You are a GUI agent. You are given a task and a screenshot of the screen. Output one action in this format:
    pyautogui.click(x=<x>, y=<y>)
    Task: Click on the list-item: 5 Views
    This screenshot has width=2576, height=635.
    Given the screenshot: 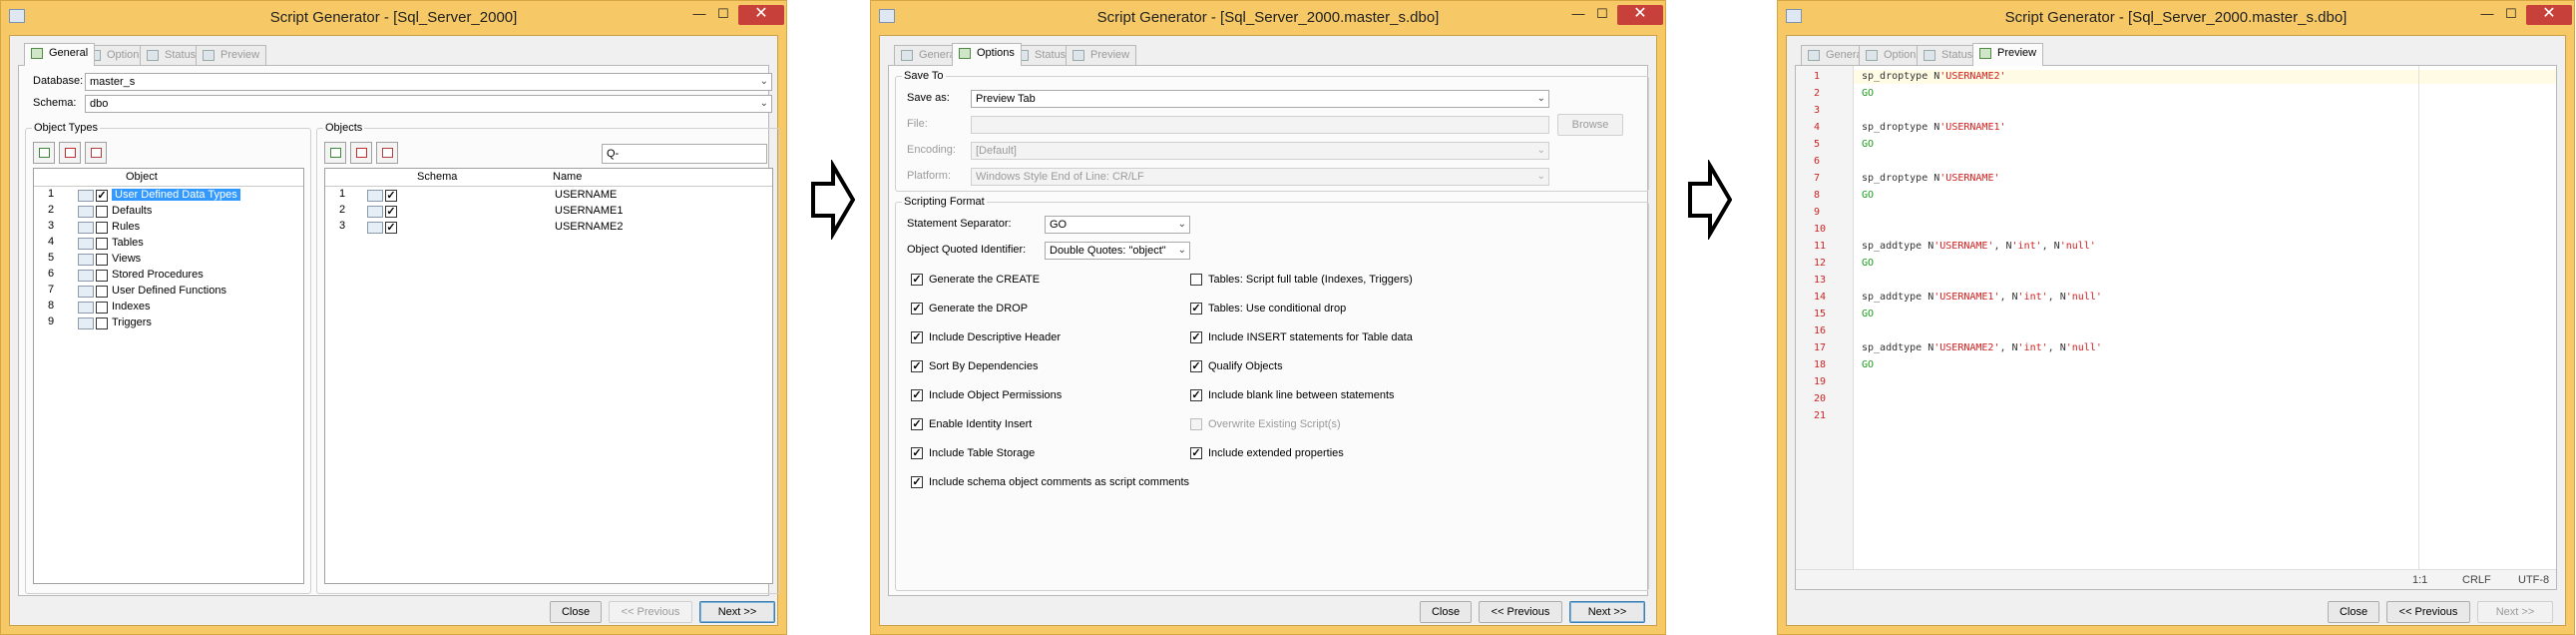 What is the action you would take?
    pyautogui.click(x=168, y=260)
    